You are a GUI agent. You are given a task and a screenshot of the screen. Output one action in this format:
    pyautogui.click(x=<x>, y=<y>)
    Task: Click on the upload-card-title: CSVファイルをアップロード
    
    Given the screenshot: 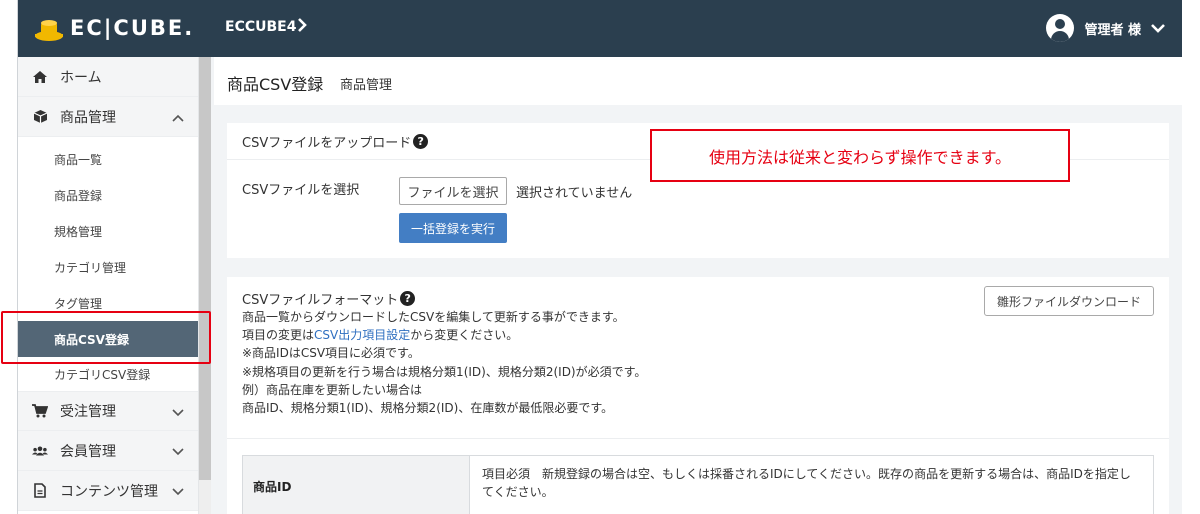 What is the action you would take?
    pyautogui.click(x=327, y=143)
    